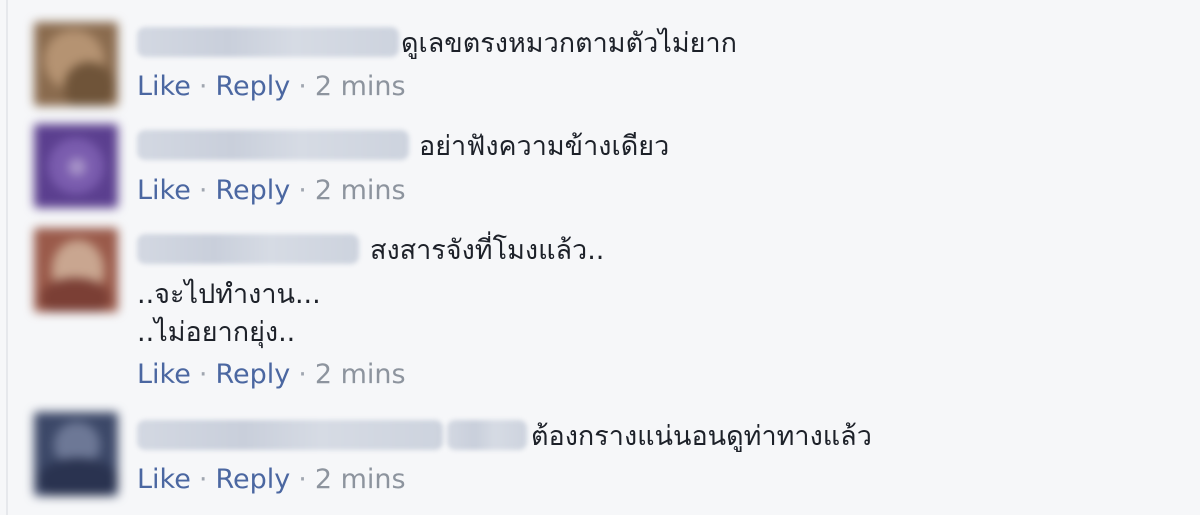  I want to click on comment-text-line: ..ไม่อยากยุ่ง.., so click(216, 332).